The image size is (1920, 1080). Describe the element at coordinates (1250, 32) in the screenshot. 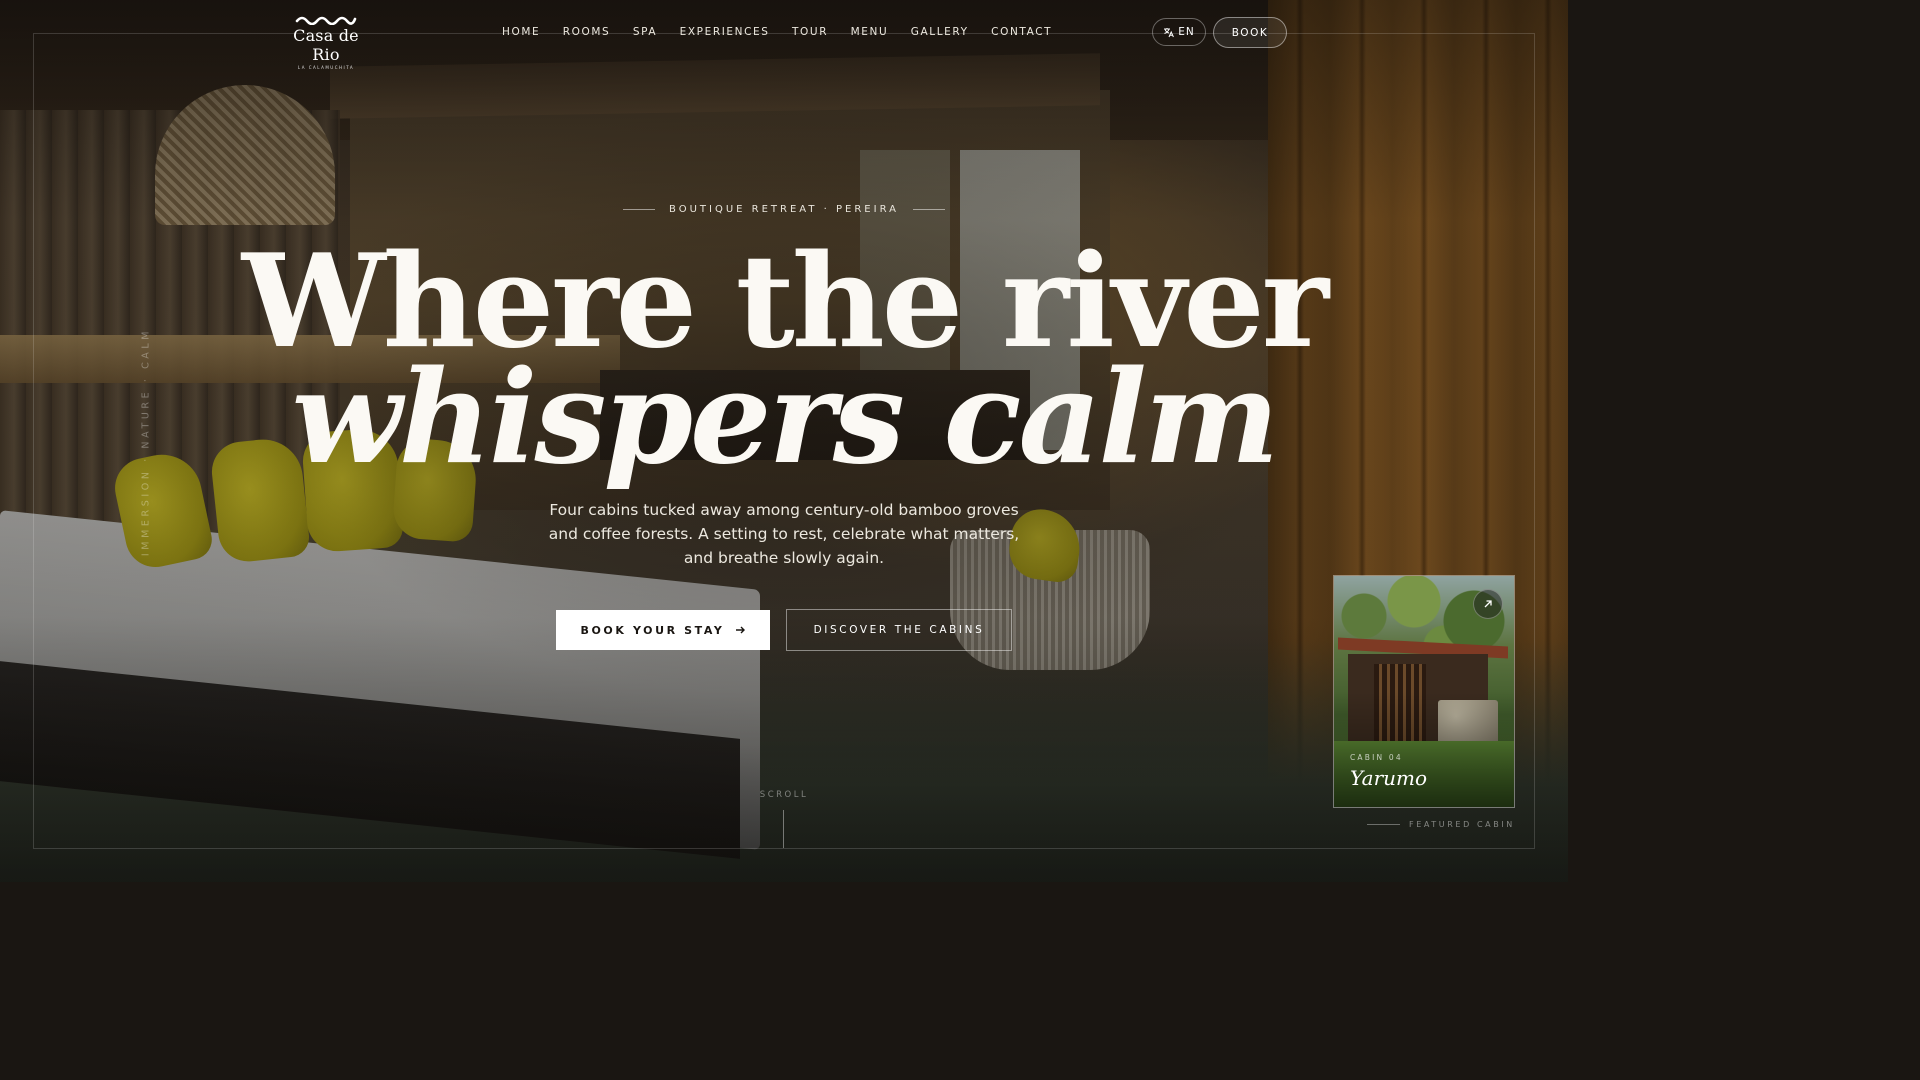

I see `header-book-button: BOOK` at that location.